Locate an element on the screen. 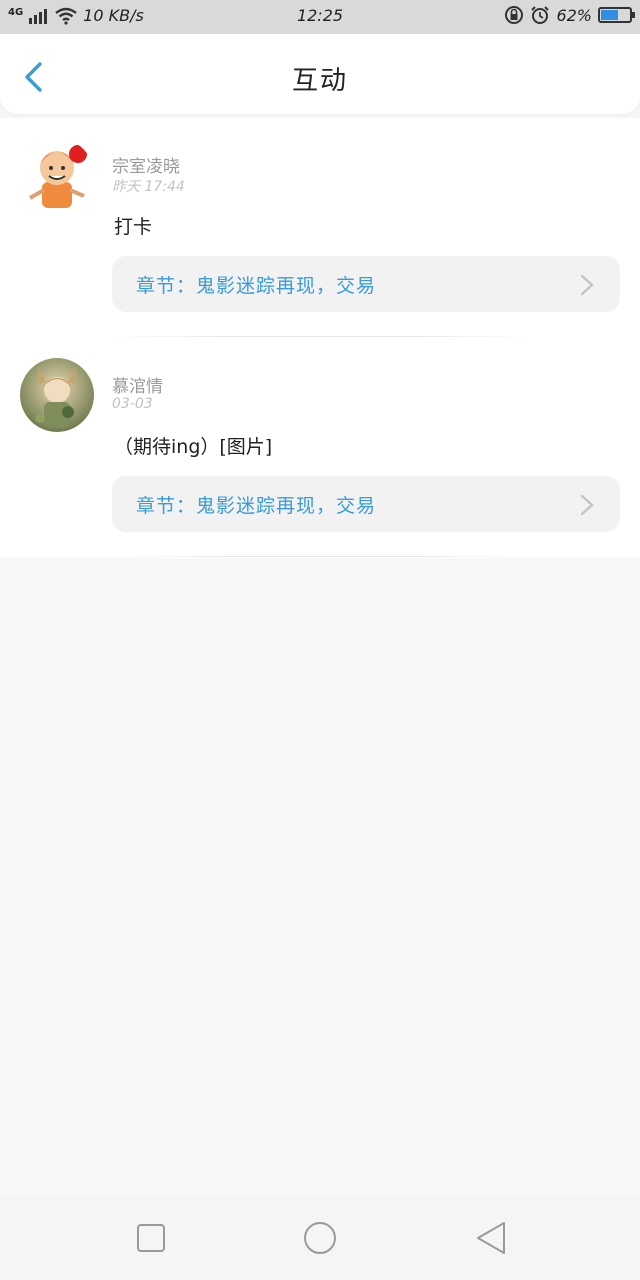 This screenshot has height=1280, width=640. home-icon is located at coordinates (320, 1238).